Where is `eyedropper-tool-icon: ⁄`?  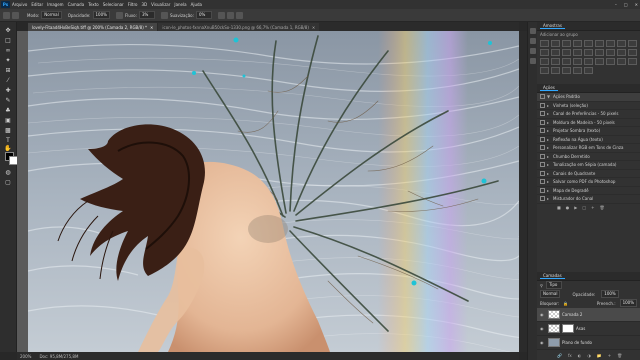 eyedropper-tool-icon: ⁄ is located at coordinates (8, 80).